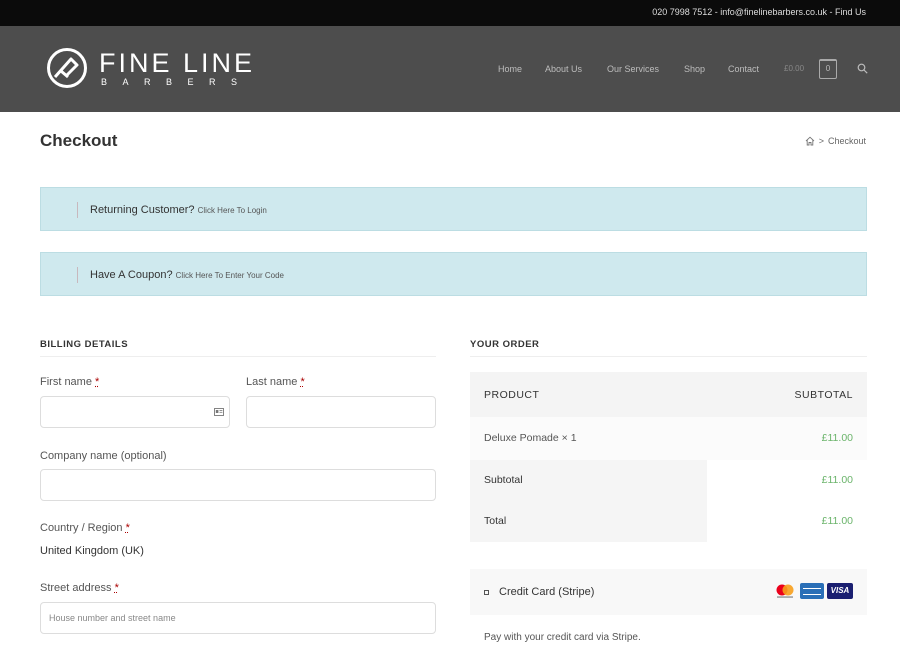  I want to click on first-name-label: First name *, so click(69, 382).